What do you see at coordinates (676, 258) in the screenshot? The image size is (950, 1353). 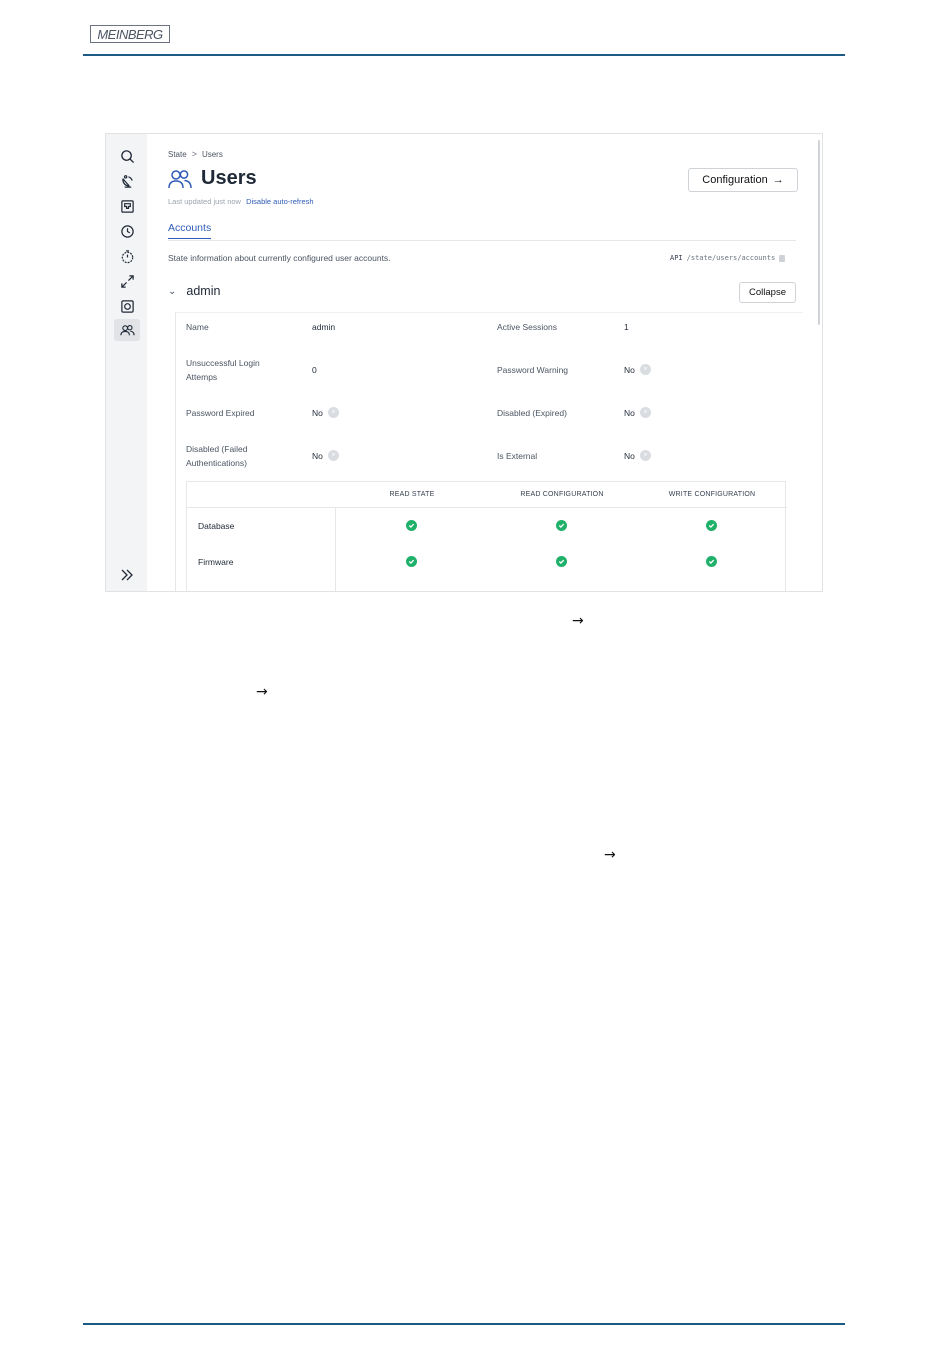 I see `api-label: API` at bounding box center [676, 258].